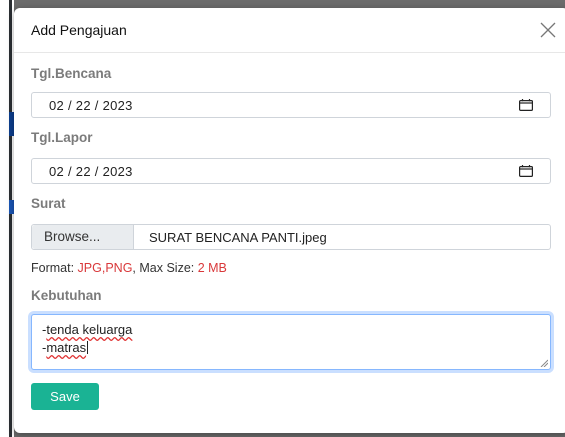 This screenshot has height=437, width=565. I want to click on close-icon, so click(548, 30).